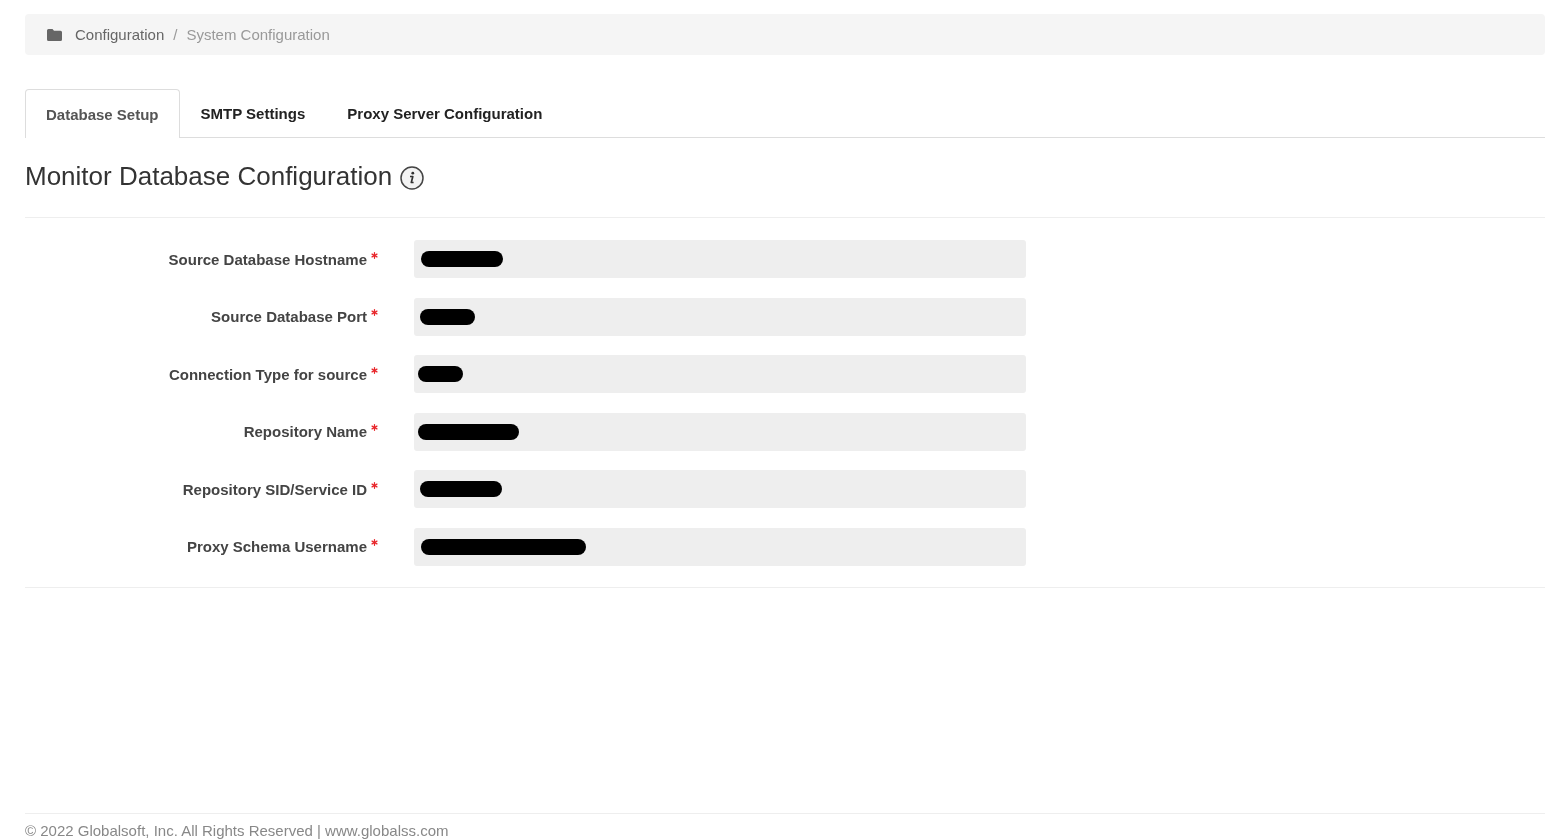  I want to click on field-label: Source Database Port, so click(289, 316).